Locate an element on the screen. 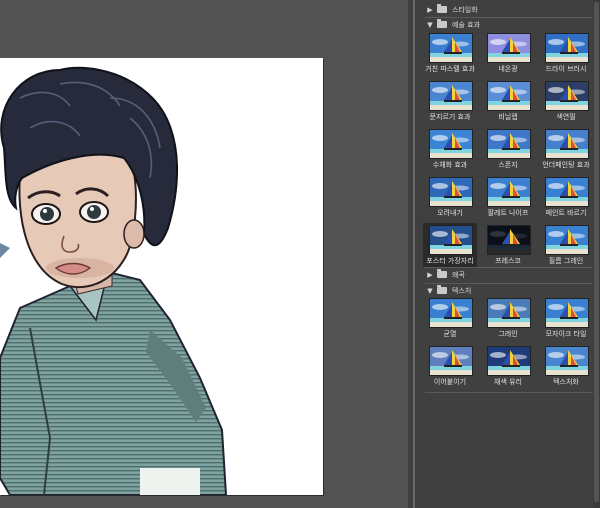 The image size is (600, 508). filter-thumbnail-item: 텍스처화 is located at coordinates (566, 366).